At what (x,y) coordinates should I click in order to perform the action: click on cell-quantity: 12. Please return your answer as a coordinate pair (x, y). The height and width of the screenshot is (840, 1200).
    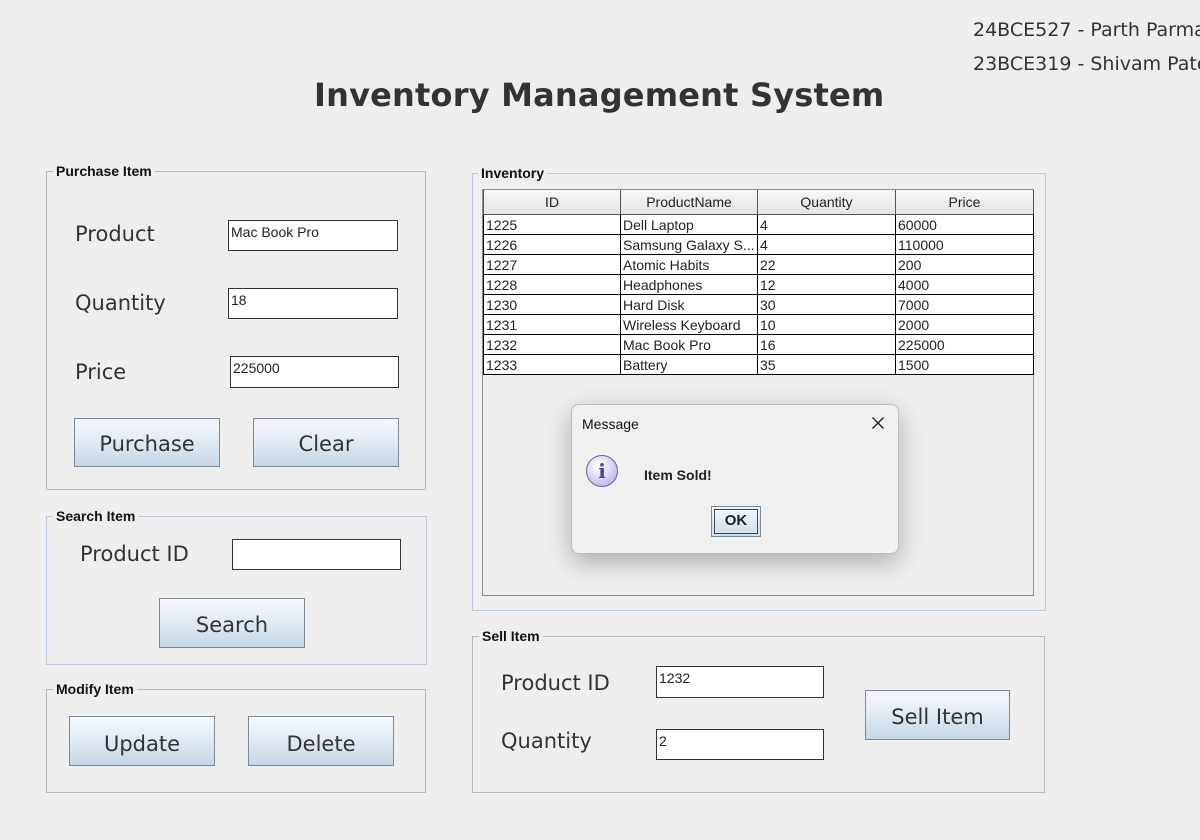
    Looking at the image, I should click on (826, 284).